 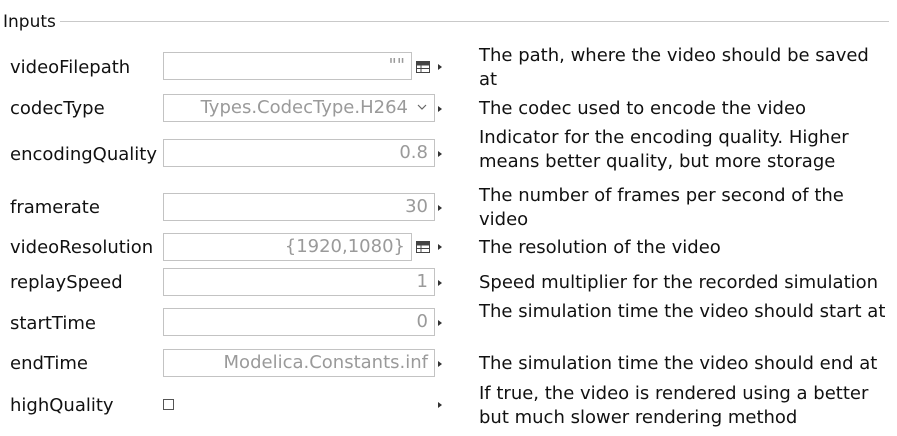 I want to click on field-value: Modelica.Constants.inf, so click(x=325, y=362).